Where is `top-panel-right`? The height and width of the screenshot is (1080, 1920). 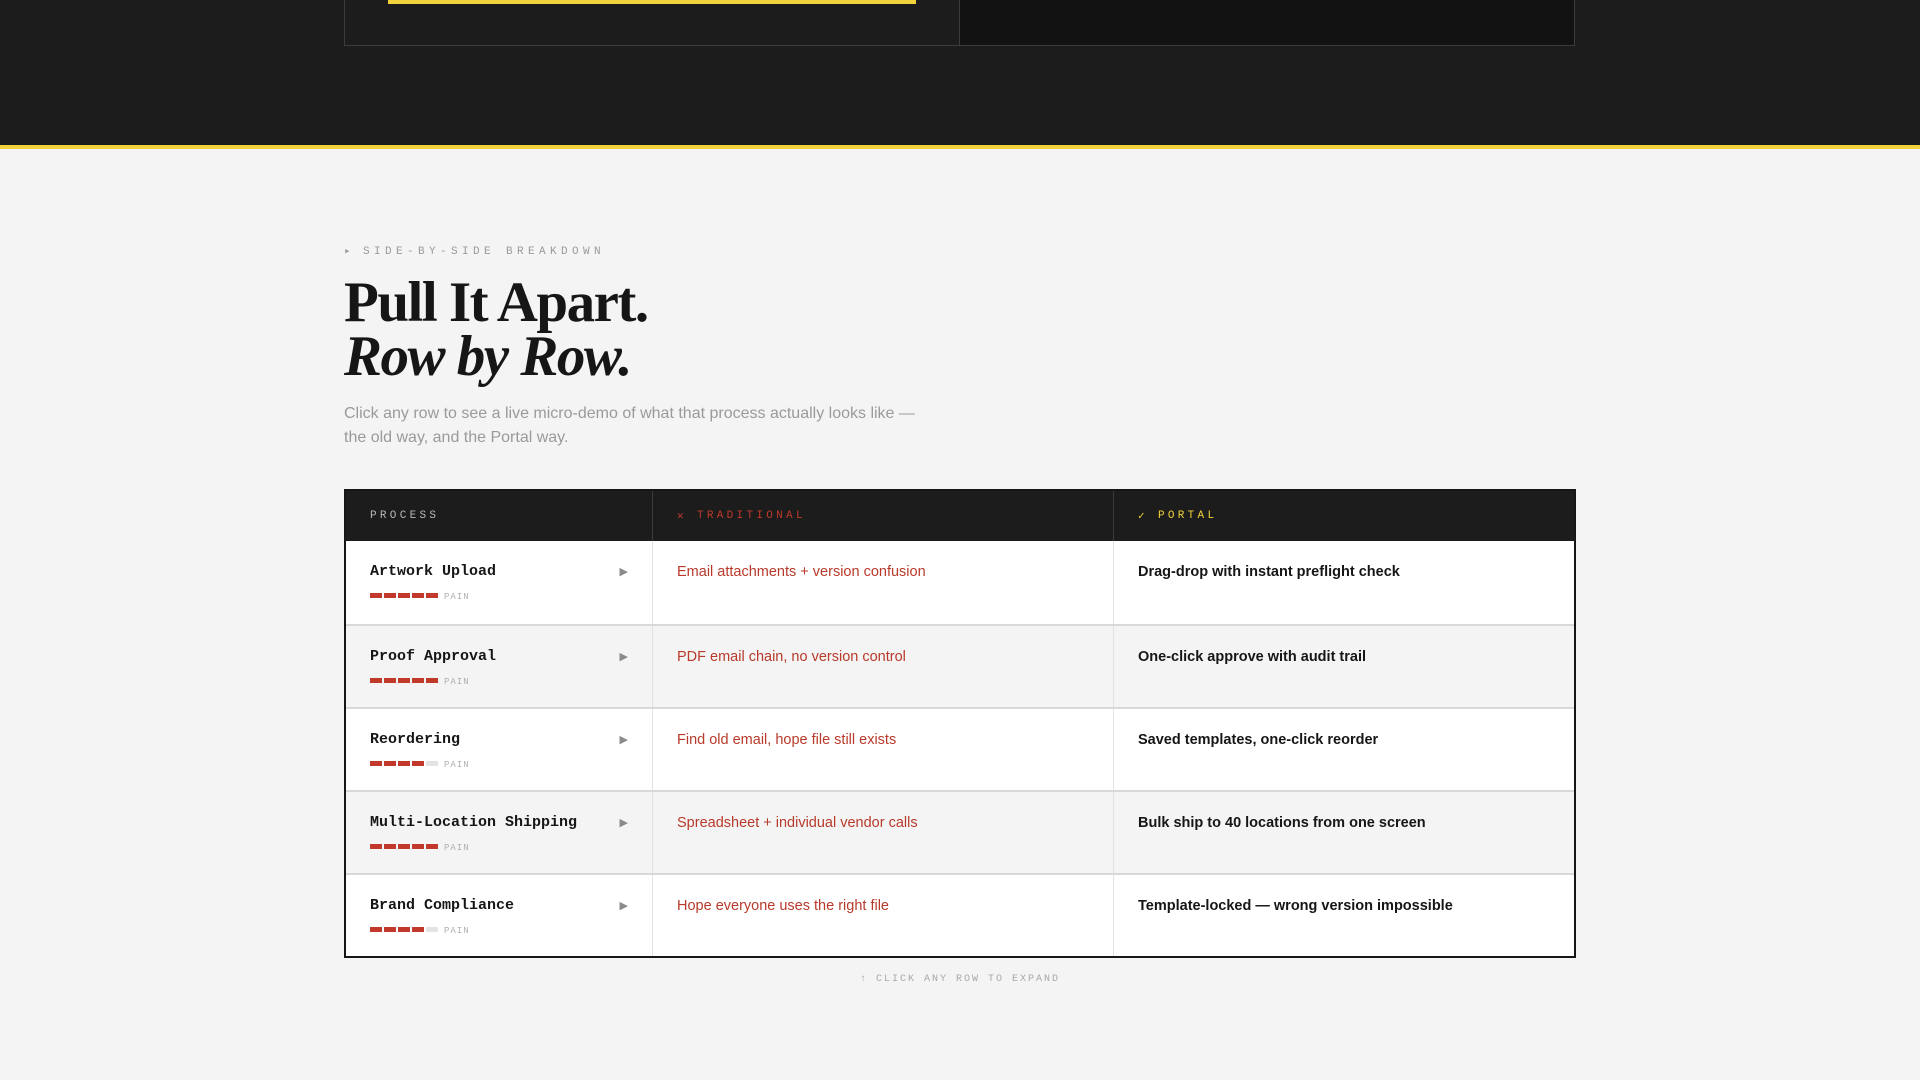 top-panel-right is located at coordinates (1267, 22).